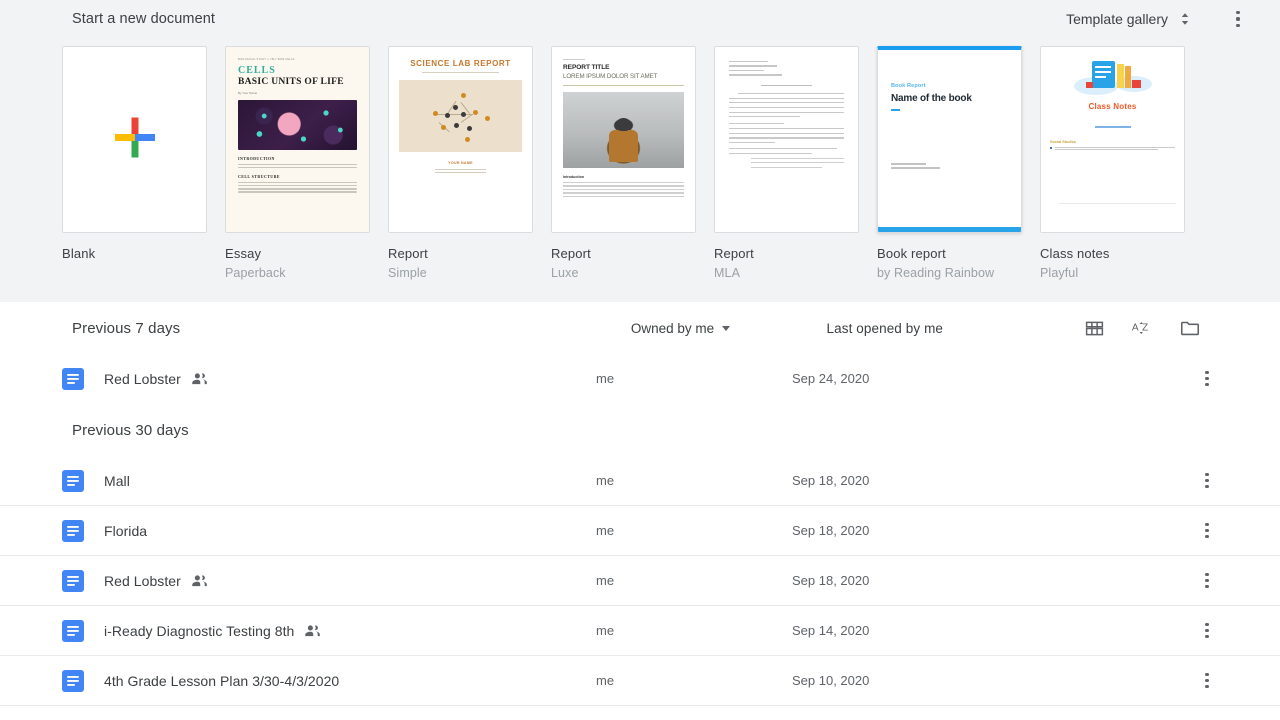  Describe the element at coordinates (565, 273) in the screenshot. I see `template-subtitle: Luxe` at that location.